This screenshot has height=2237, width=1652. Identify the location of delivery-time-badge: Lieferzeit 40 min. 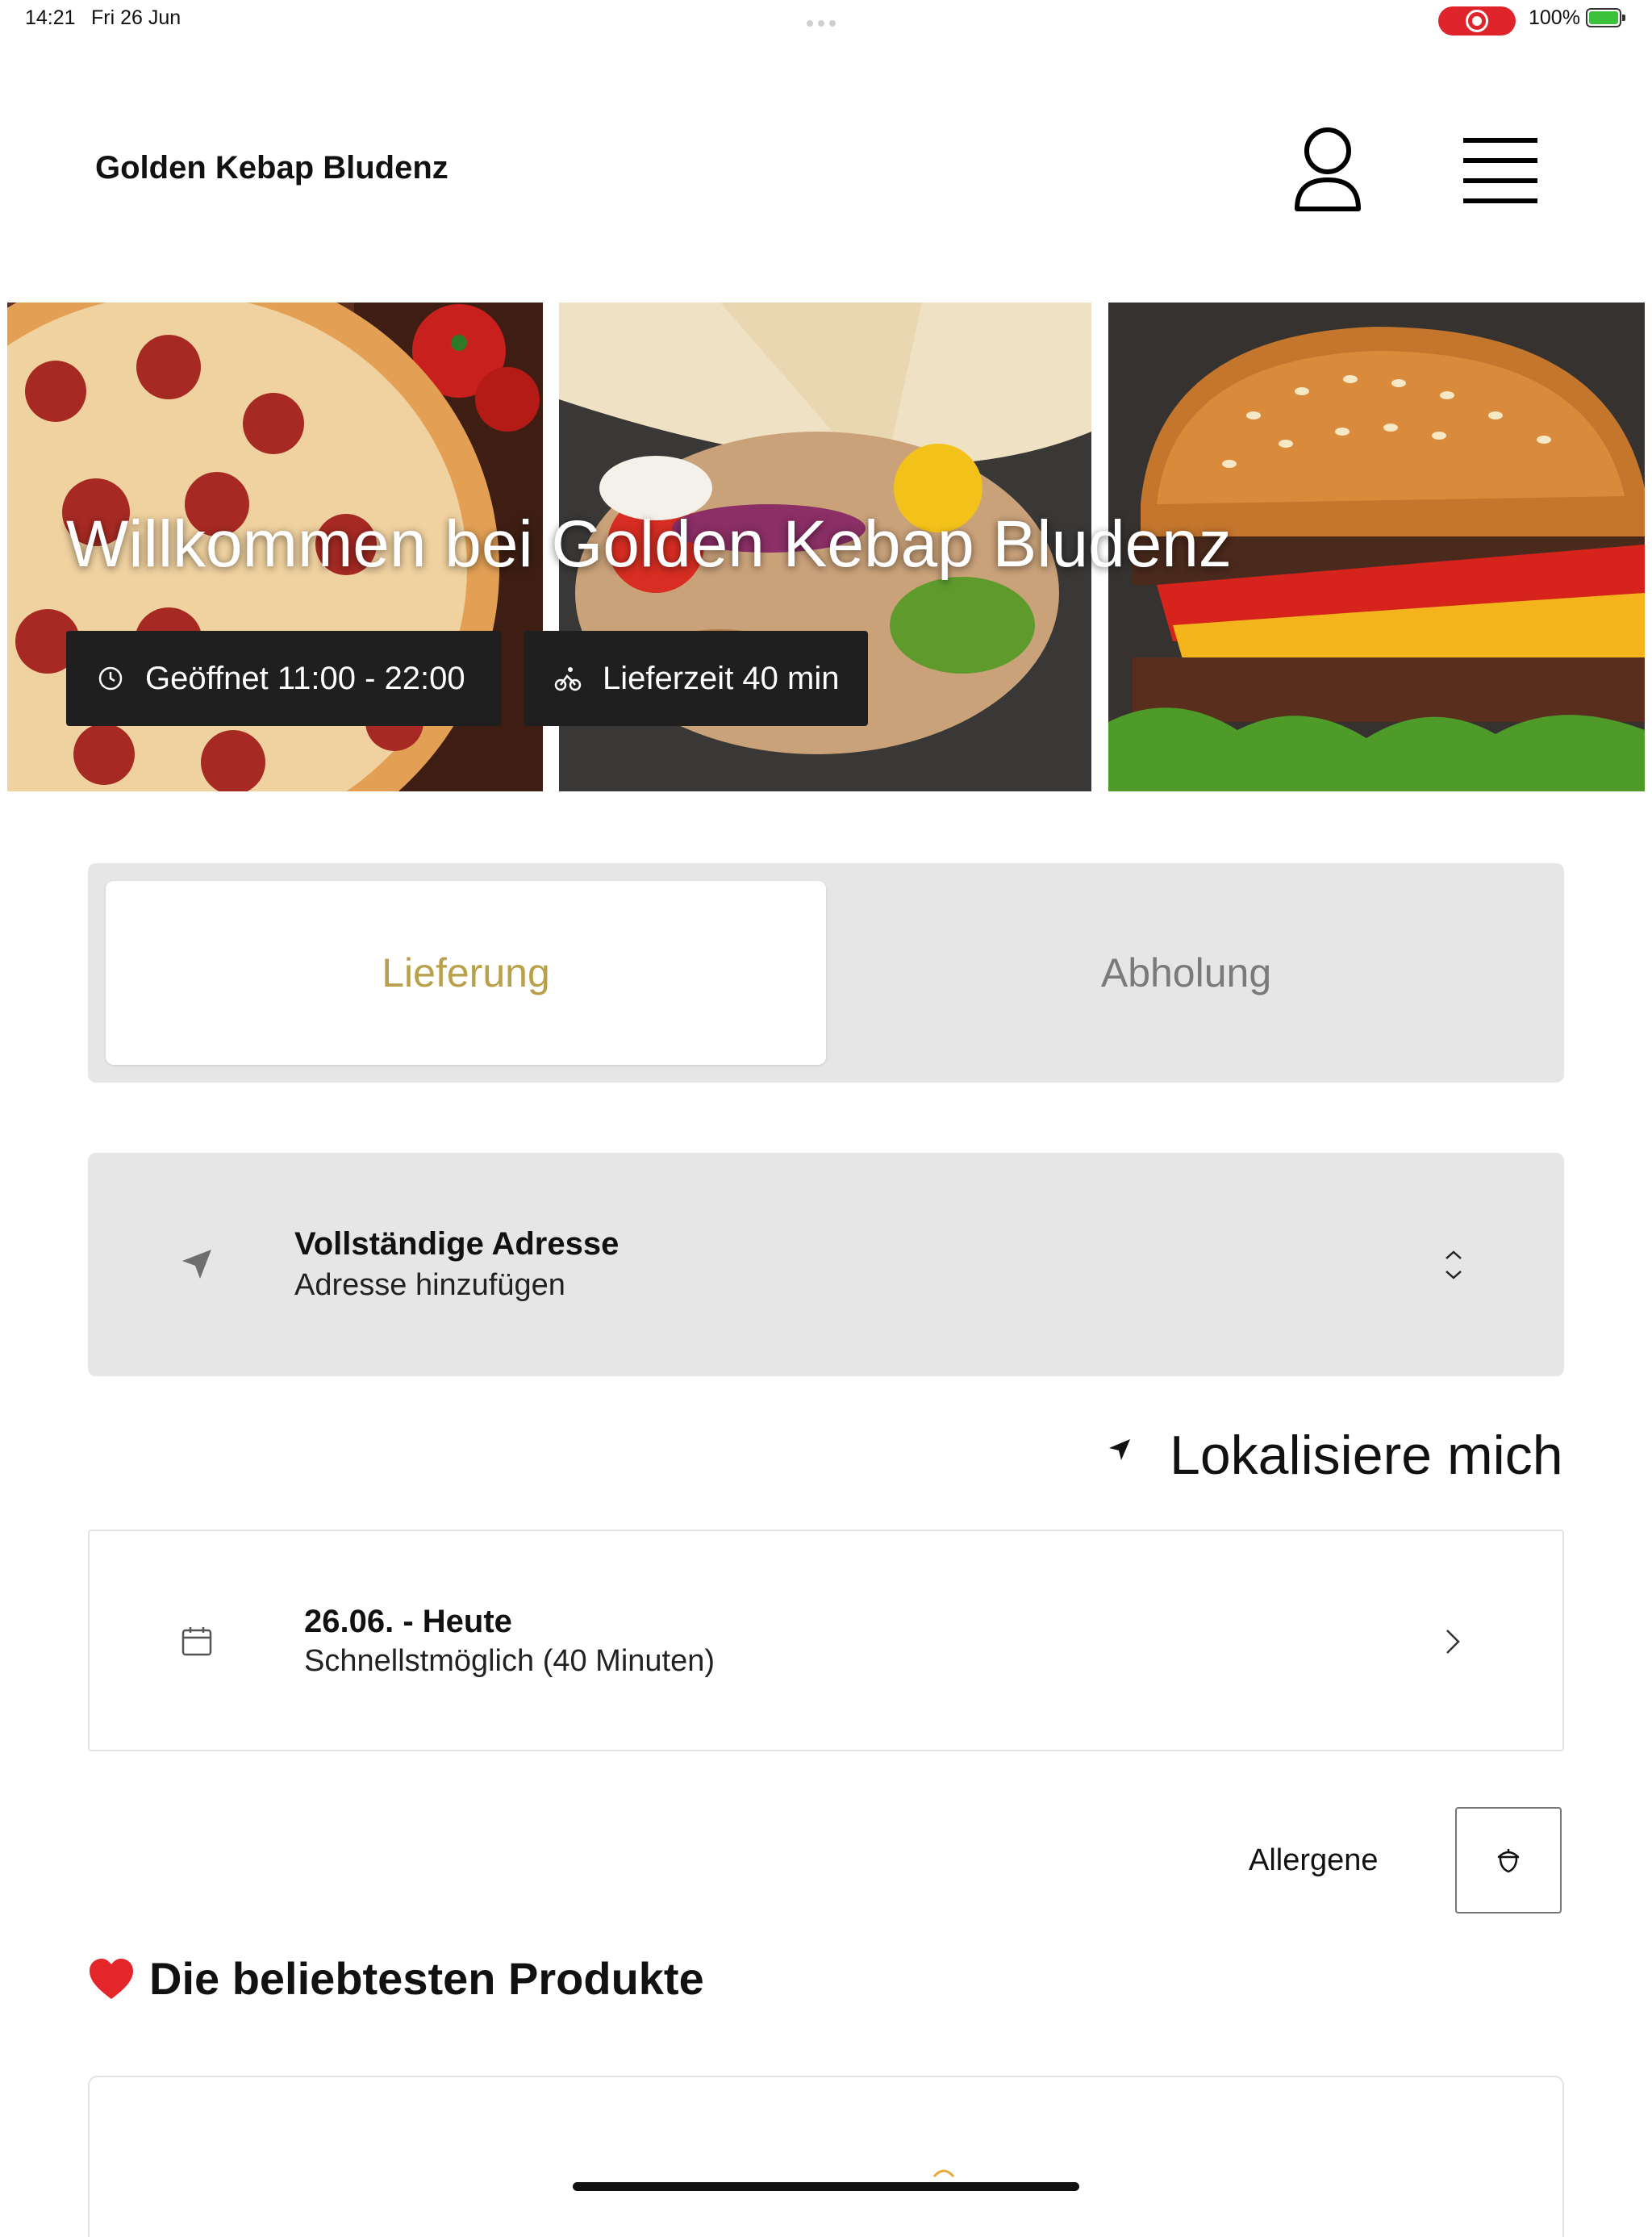
(696, 678).